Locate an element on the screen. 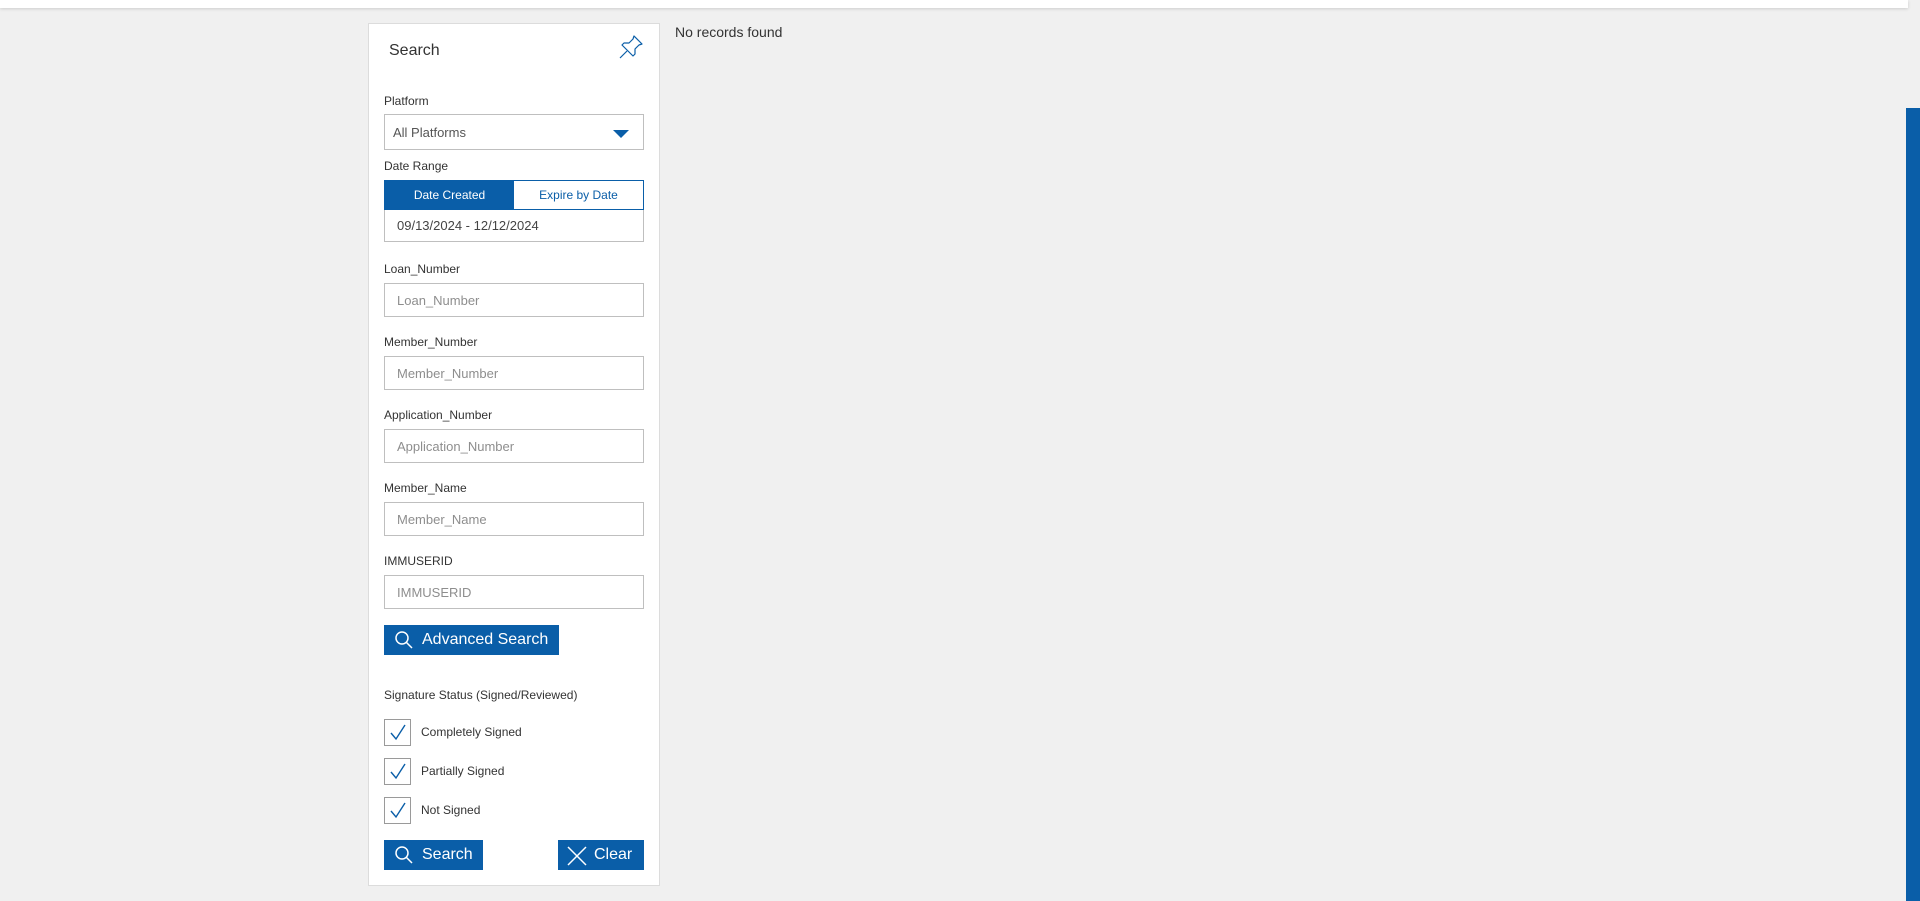 The height and width of the screenshot is (901, 1920). not-signed-label: Not Signed is located at coordinates (451, 810).